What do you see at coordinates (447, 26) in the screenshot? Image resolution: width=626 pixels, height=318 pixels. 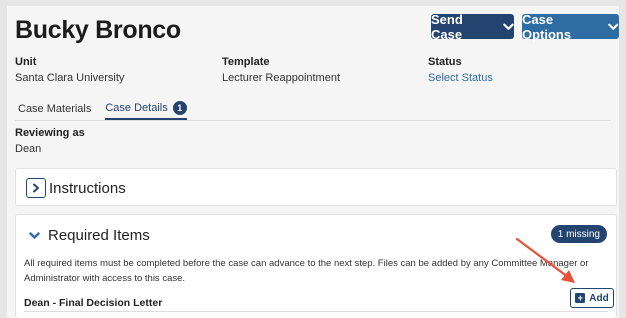 I see `send-case-label: Send Case` at bounding box center [447, 26].